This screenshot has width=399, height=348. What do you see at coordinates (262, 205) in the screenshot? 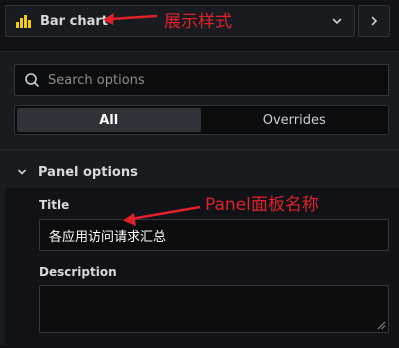
I see `annotation-title-note: Panel面板名称` at bounding box center [262, 205].